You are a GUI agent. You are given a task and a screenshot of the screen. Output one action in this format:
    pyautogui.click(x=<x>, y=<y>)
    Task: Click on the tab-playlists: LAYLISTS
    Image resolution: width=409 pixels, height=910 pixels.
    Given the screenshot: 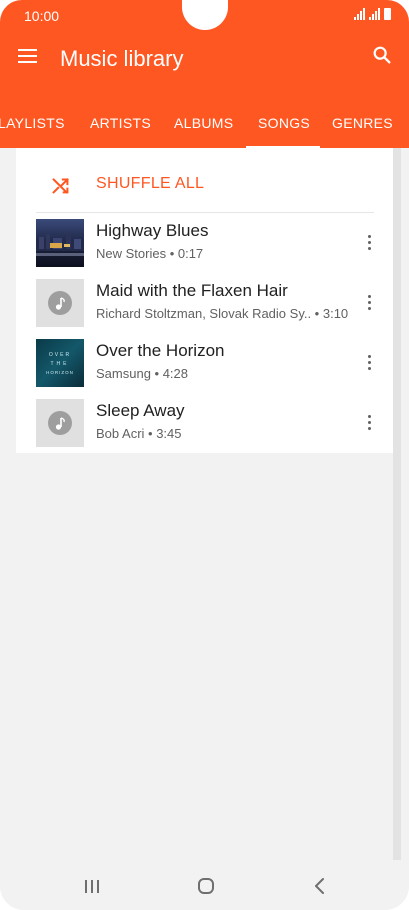 What is the action you would take?
    pyautogui.click(x=32, y=123)
    